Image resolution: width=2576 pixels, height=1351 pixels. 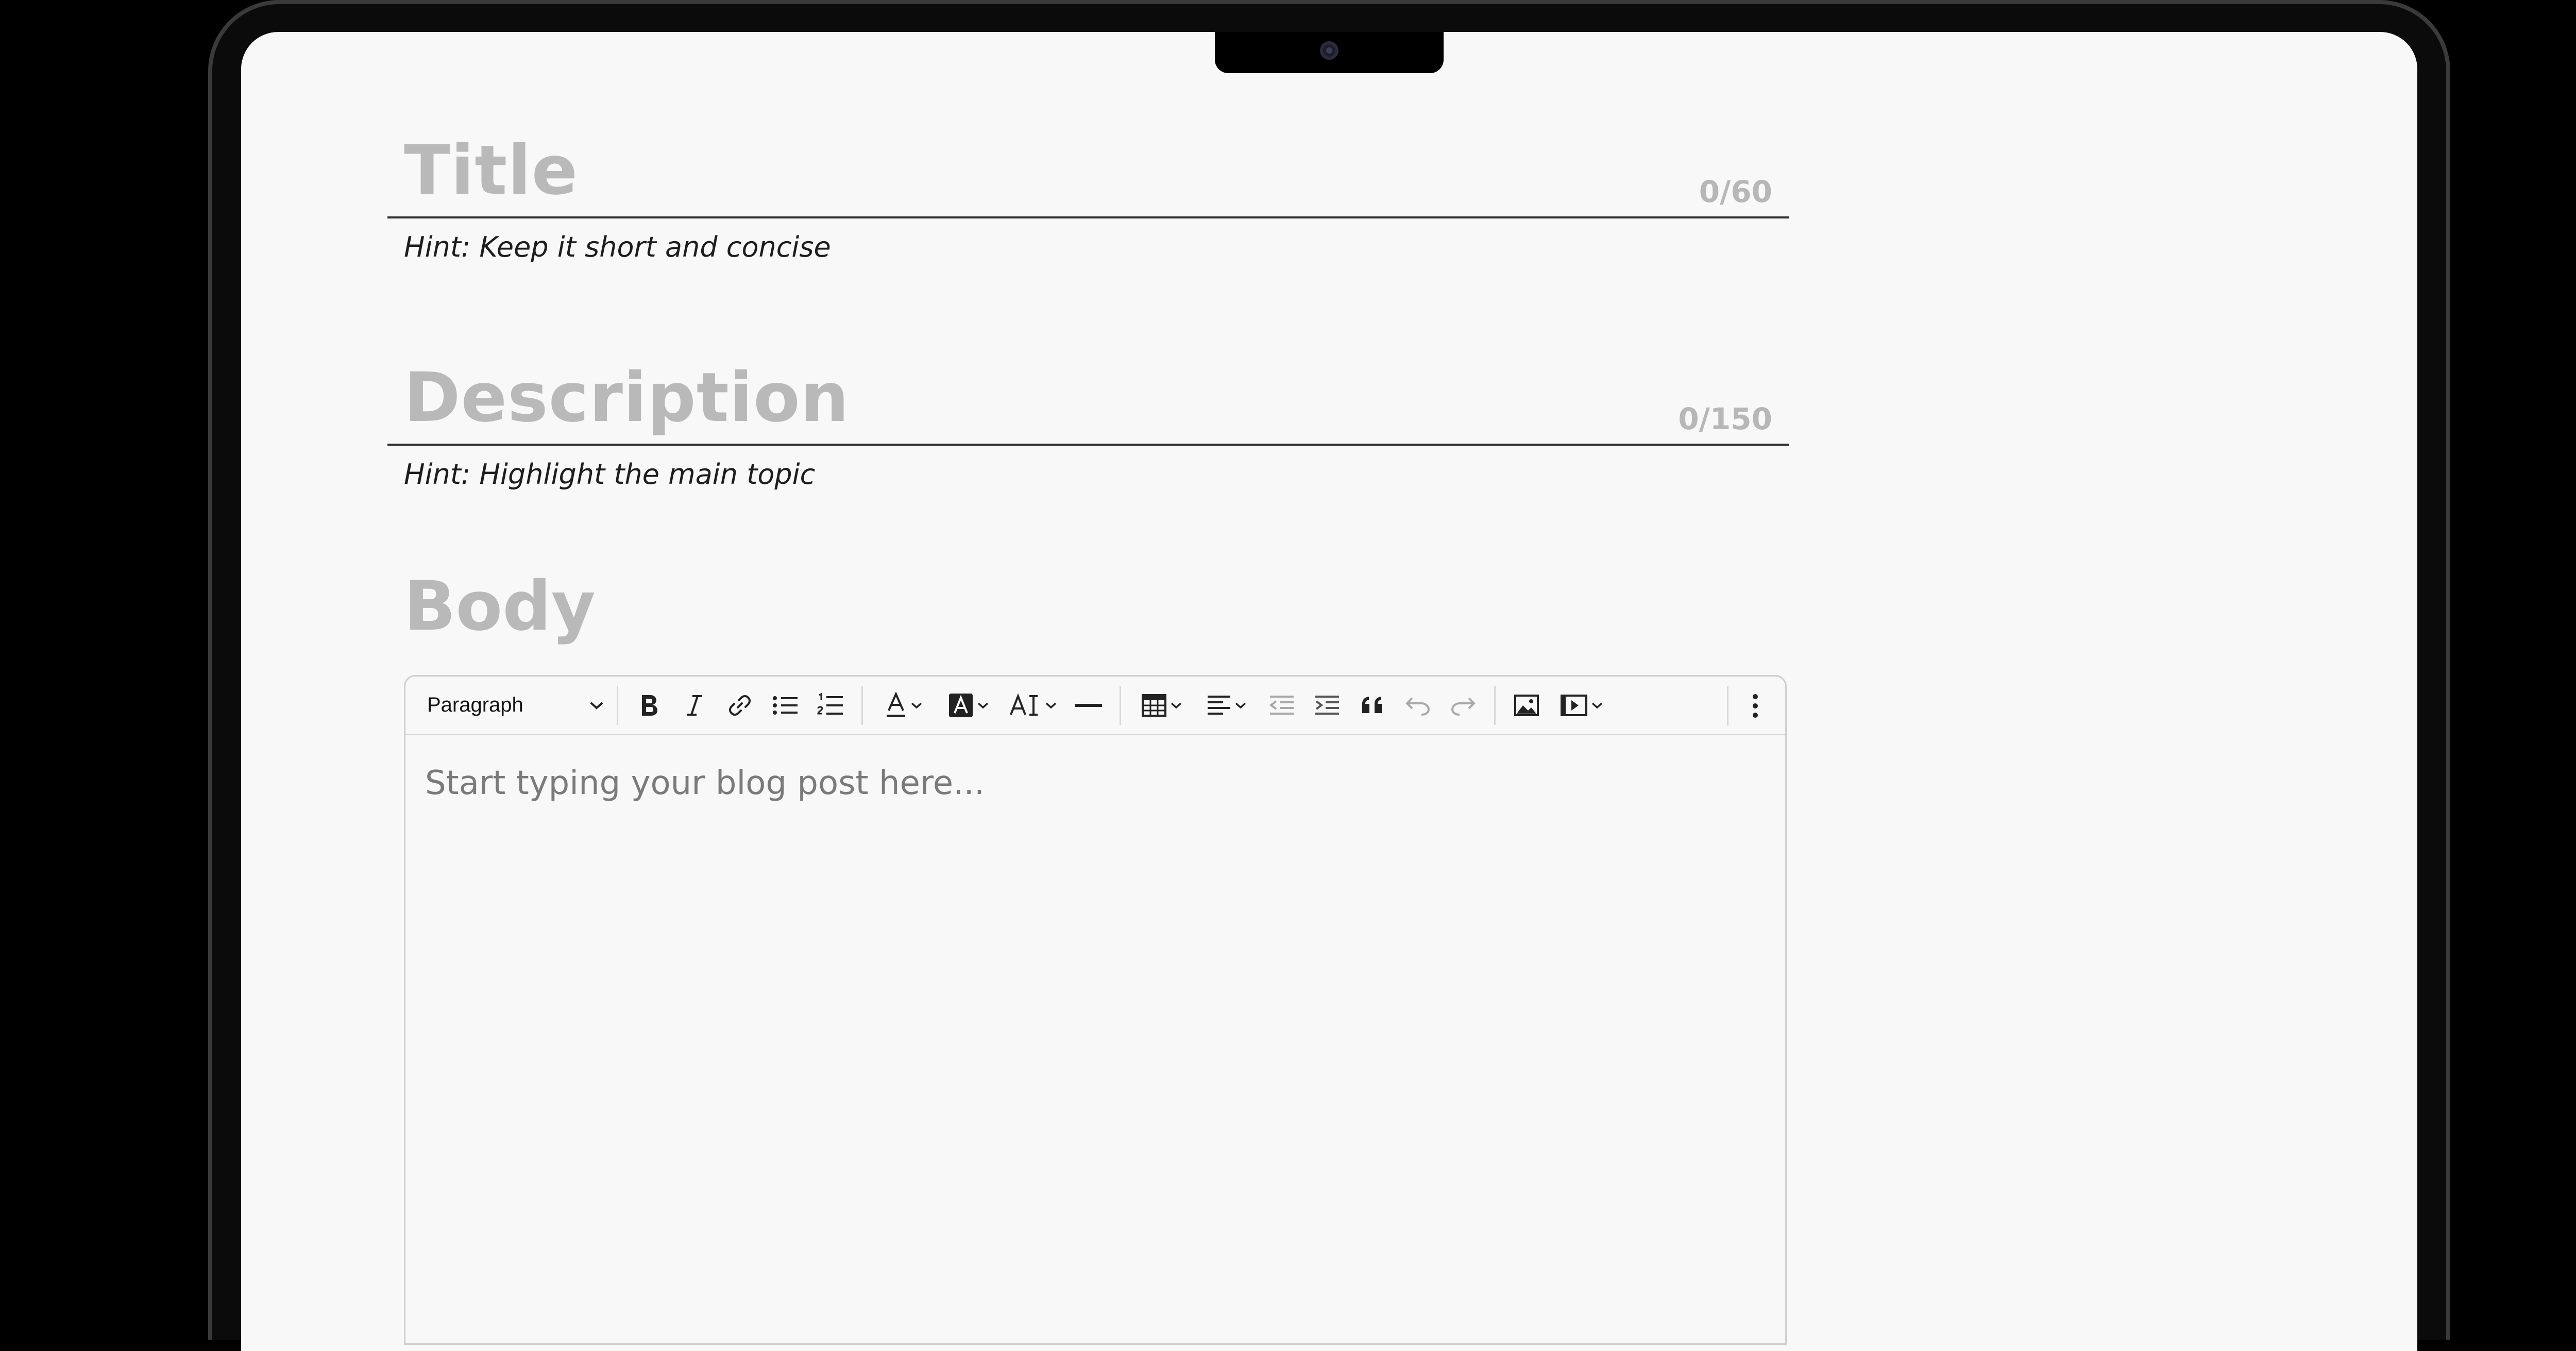 I want to click on highlight-color-button, so click(x=968, y=705).